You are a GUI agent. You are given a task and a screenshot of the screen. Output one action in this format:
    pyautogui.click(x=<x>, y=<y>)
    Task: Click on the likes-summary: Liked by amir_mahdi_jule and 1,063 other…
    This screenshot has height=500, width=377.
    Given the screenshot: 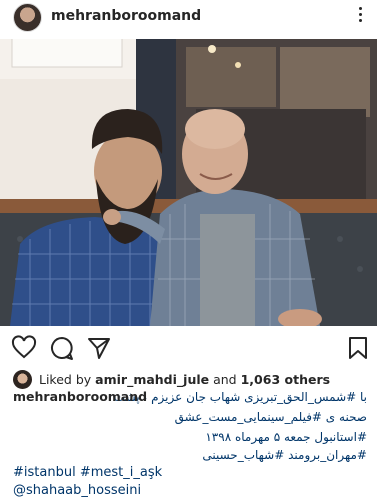 What is the action you would take?
    pyautogui.click(x=171, y=379)
    